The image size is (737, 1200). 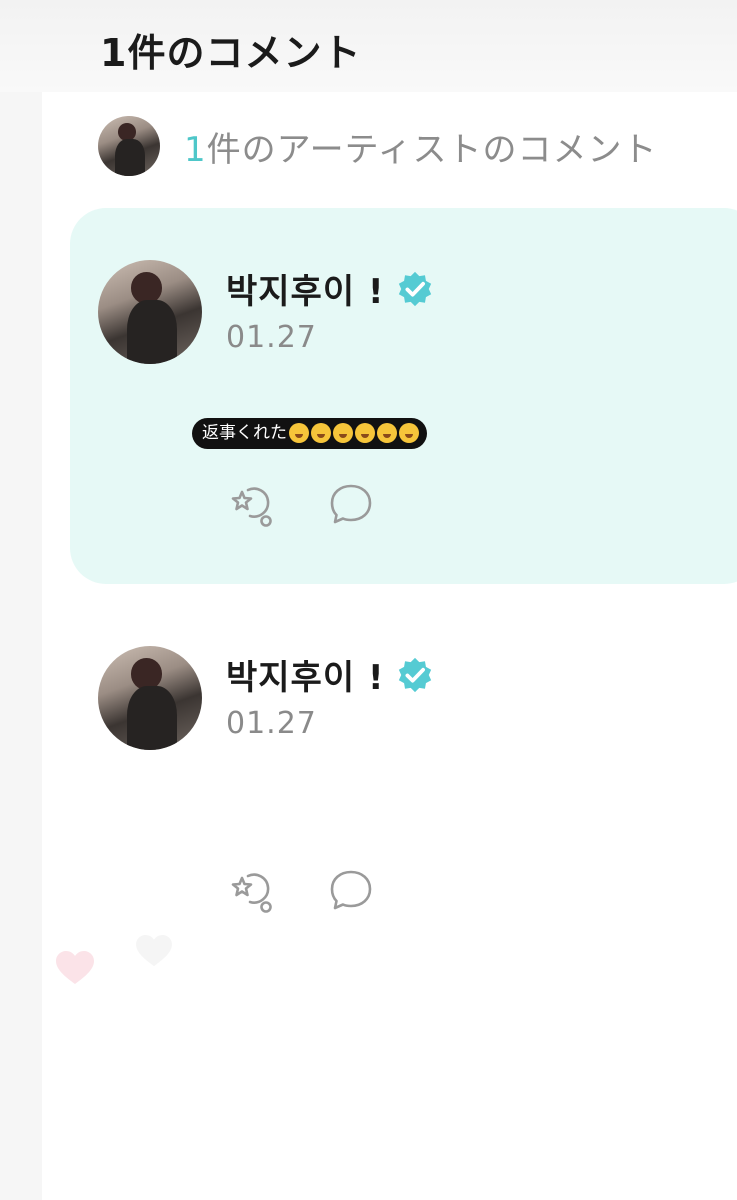 I want to click on sticker-text: 返事くれた, so click(x=244, y=433).